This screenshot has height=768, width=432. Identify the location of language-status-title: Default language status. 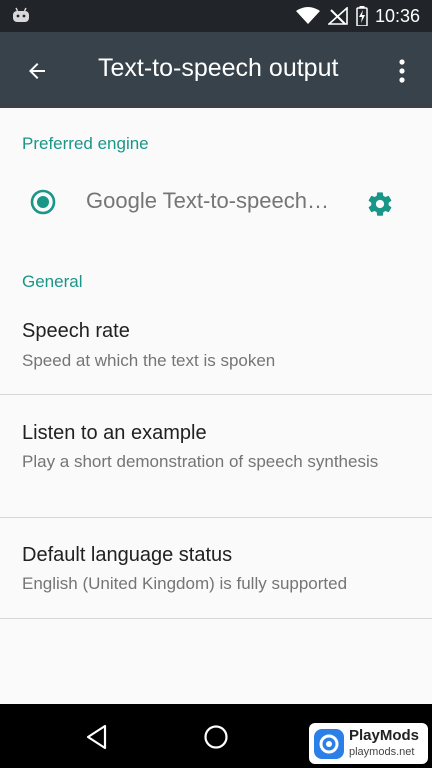
(127, 555).